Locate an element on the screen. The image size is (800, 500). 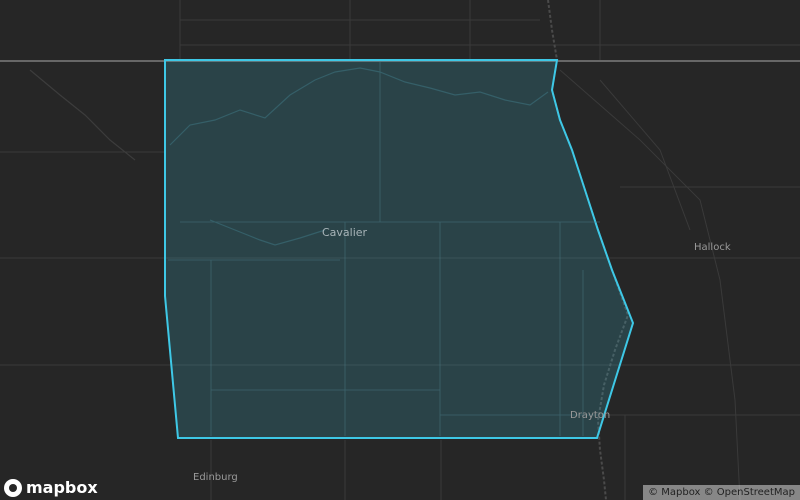
mapbox-logo: mapbox is located at coordinates (51, 487).